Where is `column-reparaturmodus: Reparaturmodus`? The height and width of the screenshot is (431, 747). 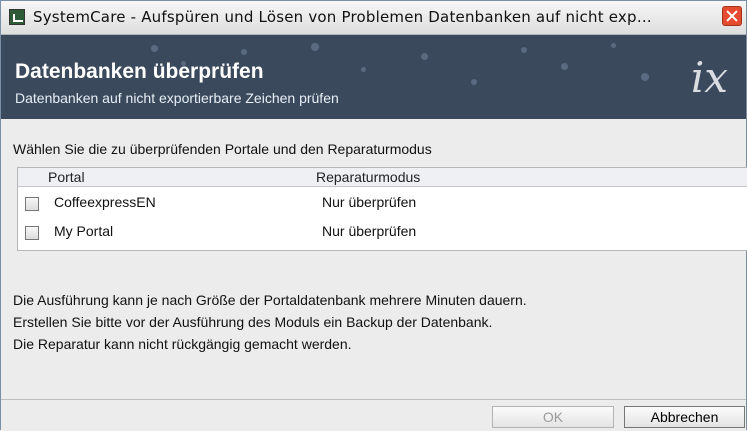
column-reparaturmodus: Reparaturmodus is located at coordinates (368, 177).